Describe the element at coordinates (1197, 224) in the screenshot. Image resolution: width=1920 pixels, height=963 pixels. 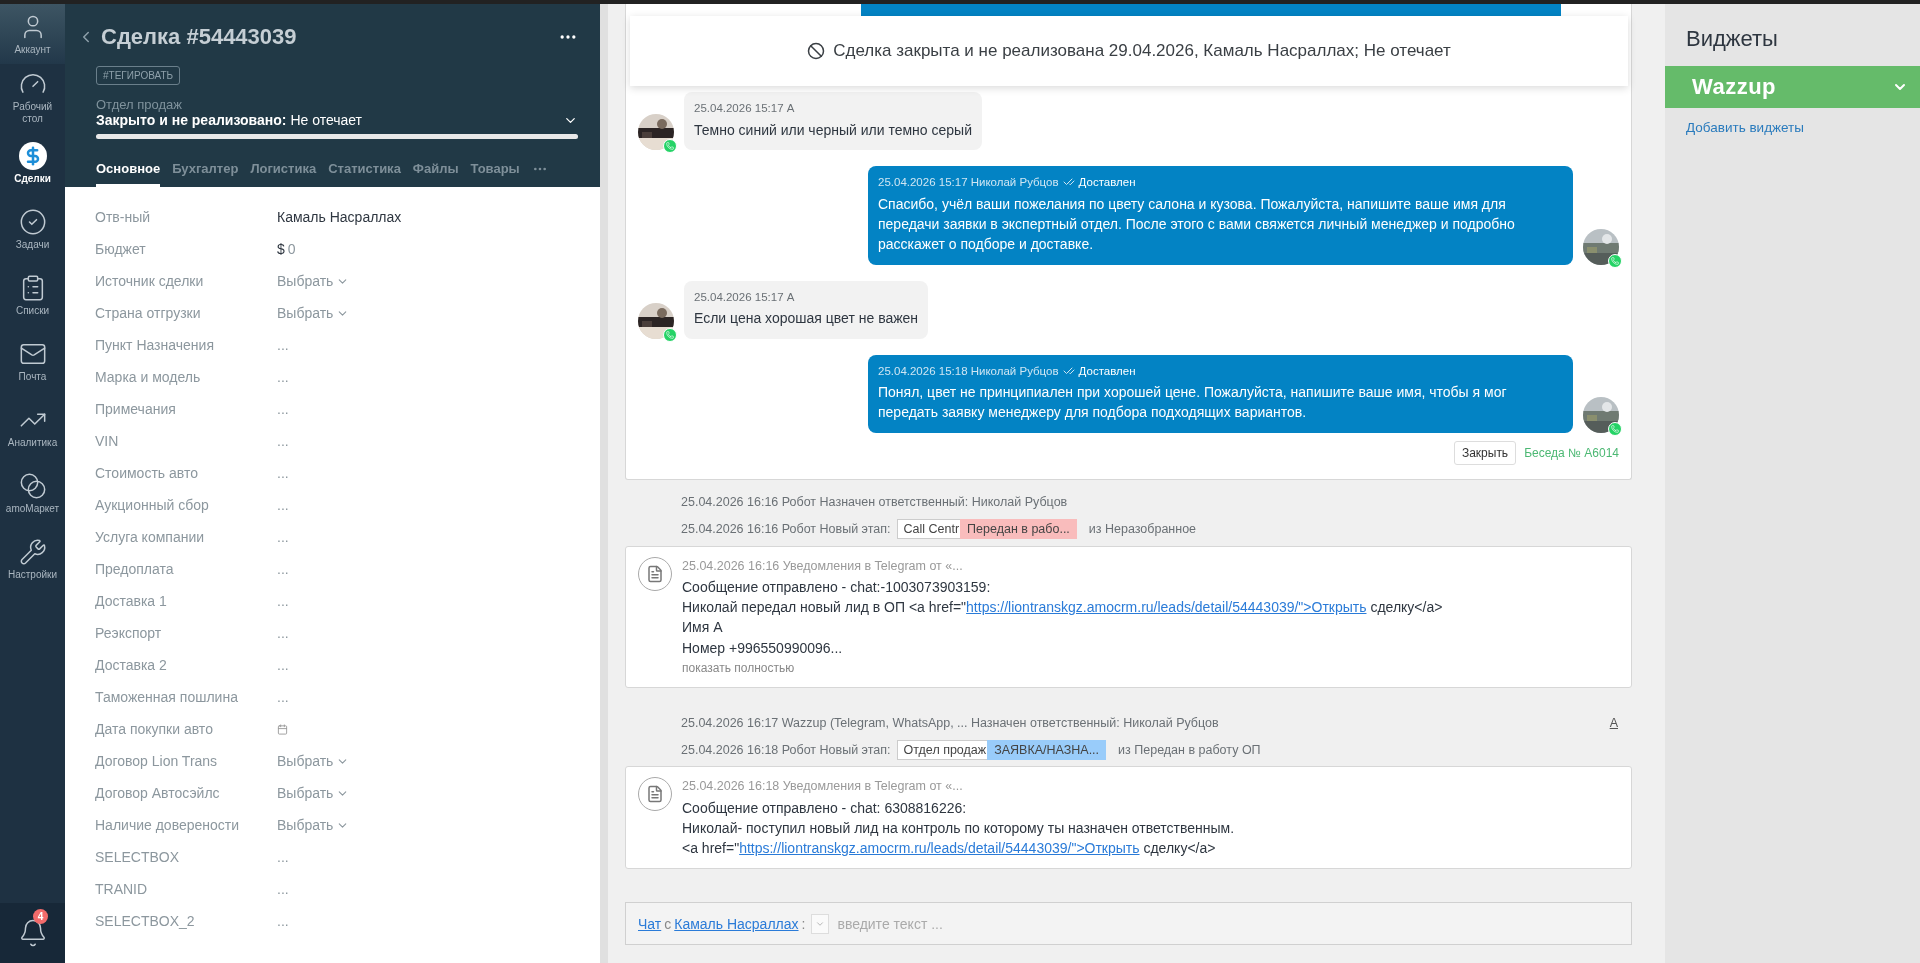
I see `message-text: Спасибо, учёл ваши пожелания по цвету салона и кузова. Пожалуйста, напишите ваше имя для передачи заявки в экспертный отдел. После этого с вами свяжется личный менеджер и подробно расскажет о подборе и доставке.` at that location.